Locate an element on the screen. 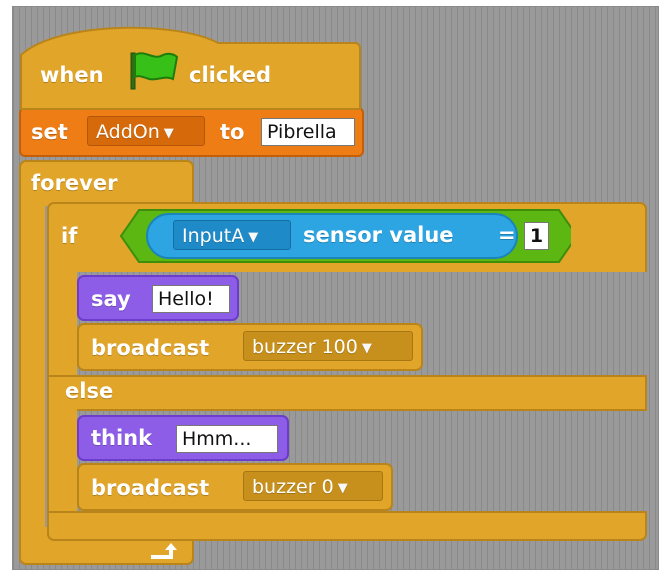 The height and width of the screenshot is (577, 667). variable-dropdown: AddOn ▼ is located at coordinates (146, 131).